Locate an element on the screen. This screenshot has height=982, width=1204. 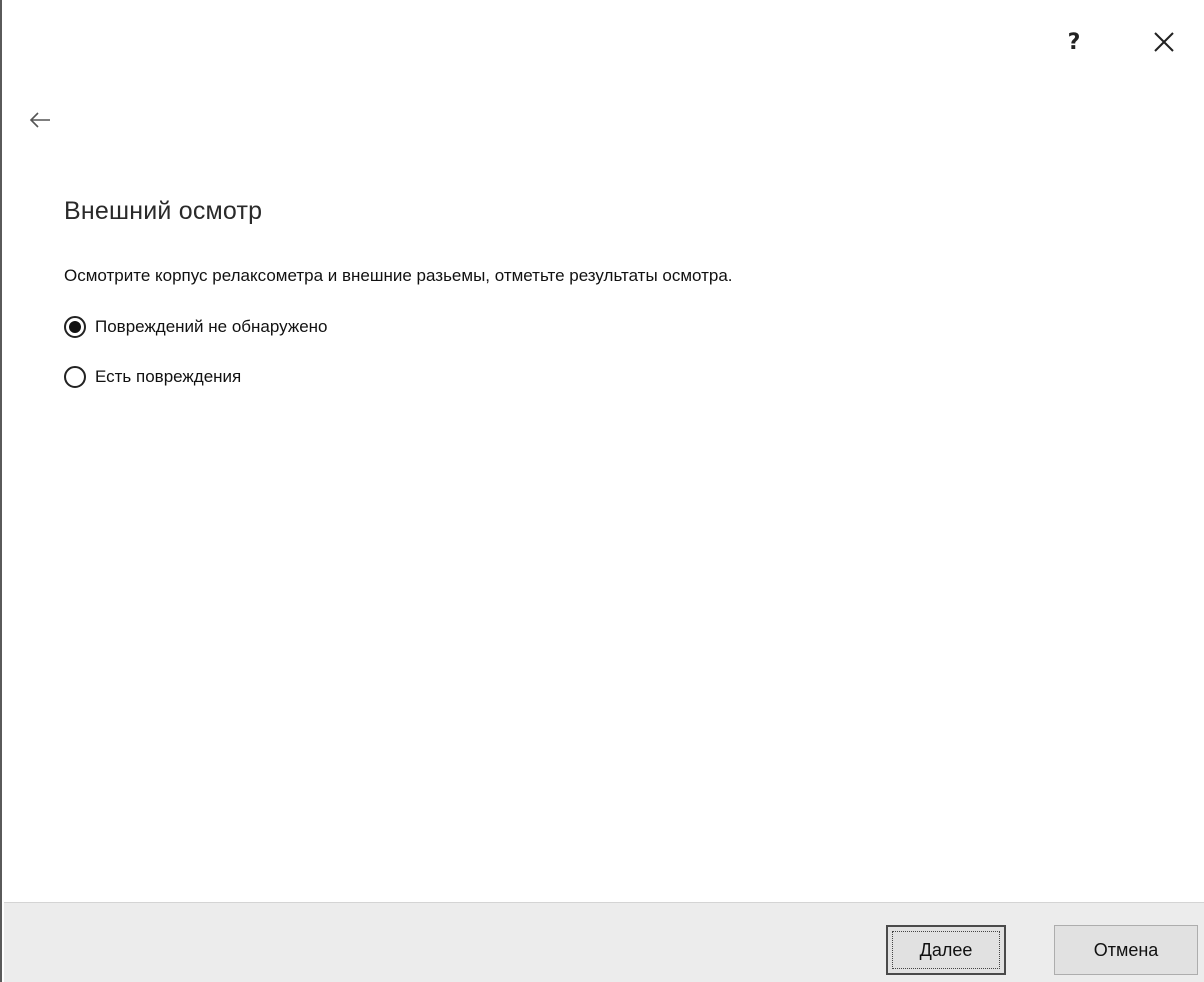
next-button: Далее is located at coordinates (946, 950).